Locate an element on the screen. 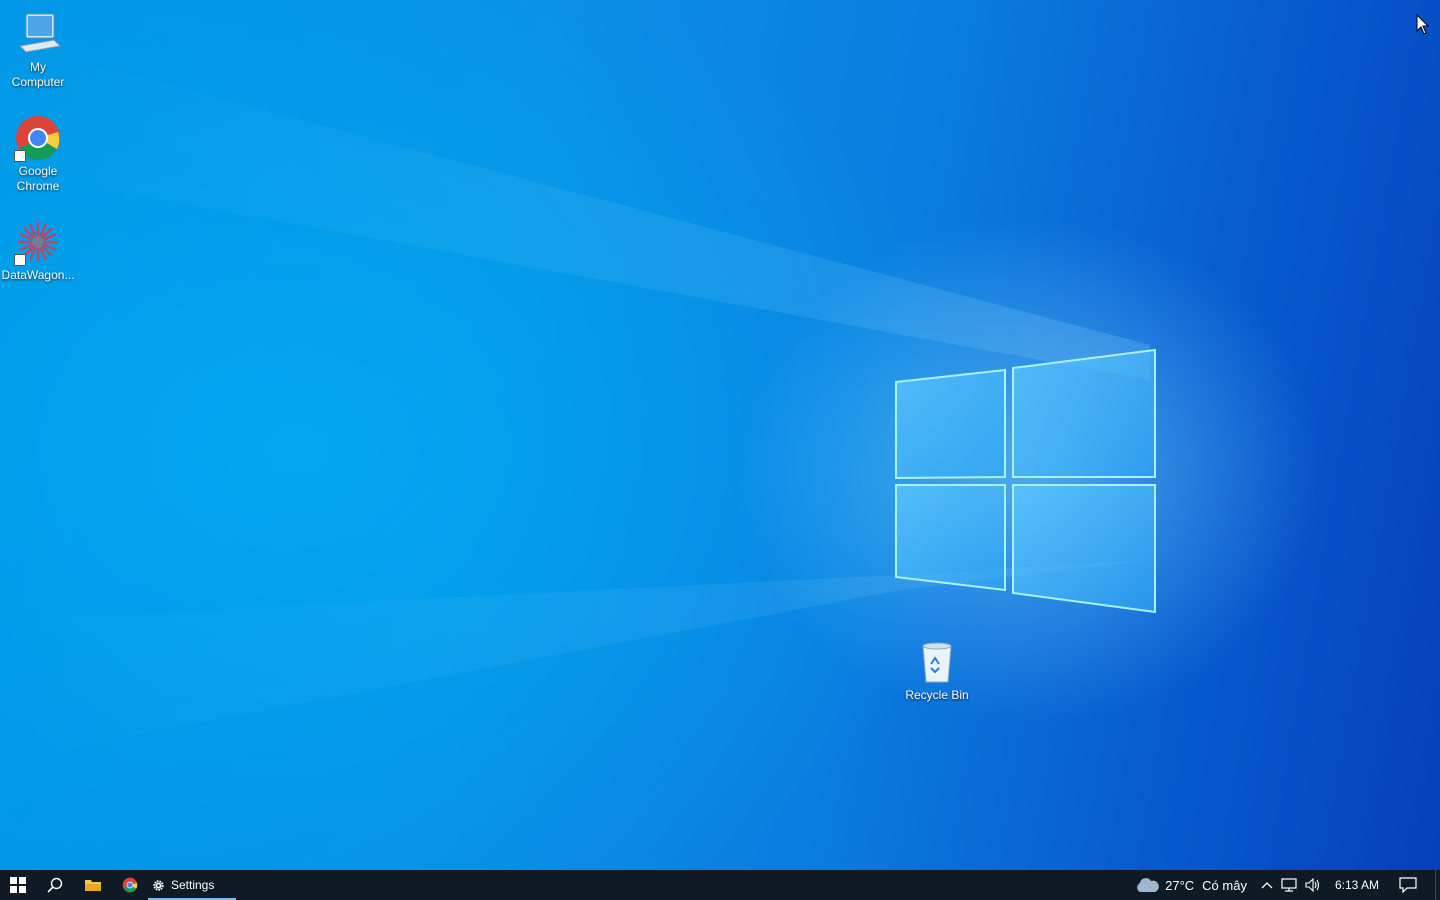 The height and width of the screenshot is (900, 1440). show-desktop-button is located at coordinates (1437, 885).